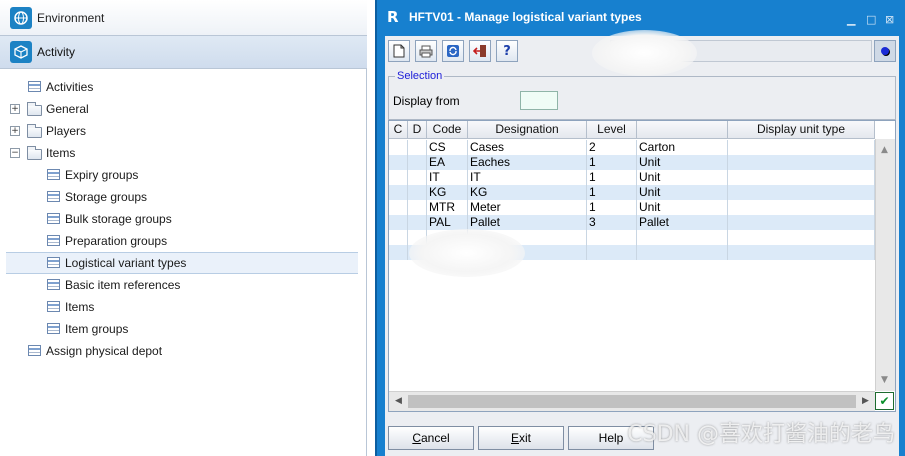  I want to click on column-header-code: Code, so click(447, 130).